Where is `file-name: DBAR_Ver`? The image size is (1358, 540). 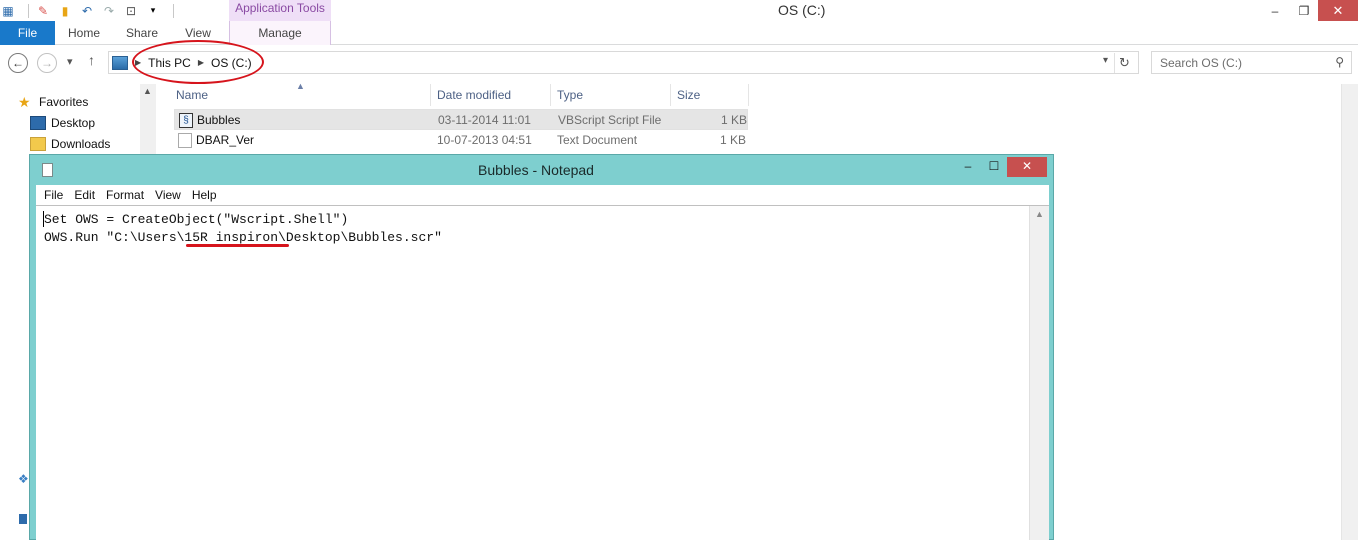 file-name: DBAR_Ver is located at coordinates (225, 140).